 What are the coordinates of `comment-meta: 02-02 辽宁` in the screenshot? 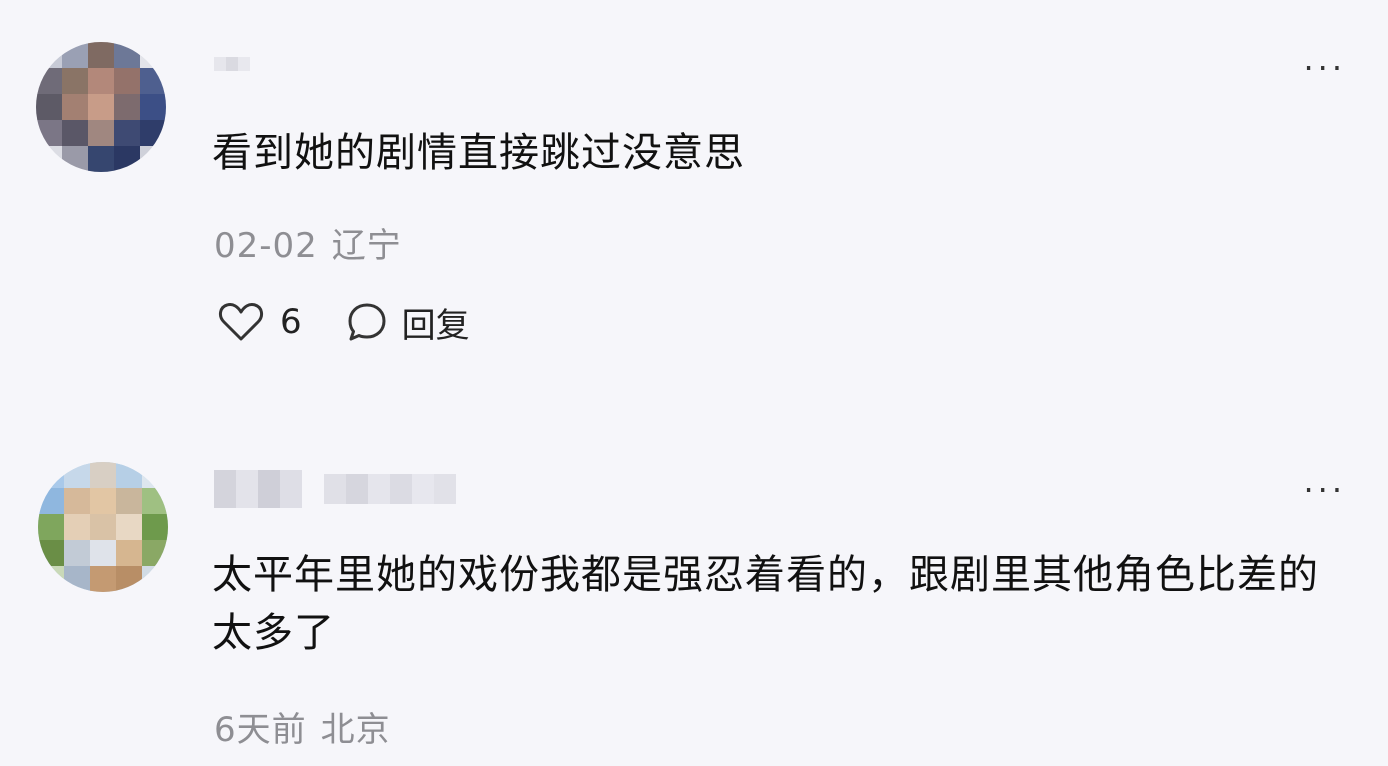 It's located at (308, 242).